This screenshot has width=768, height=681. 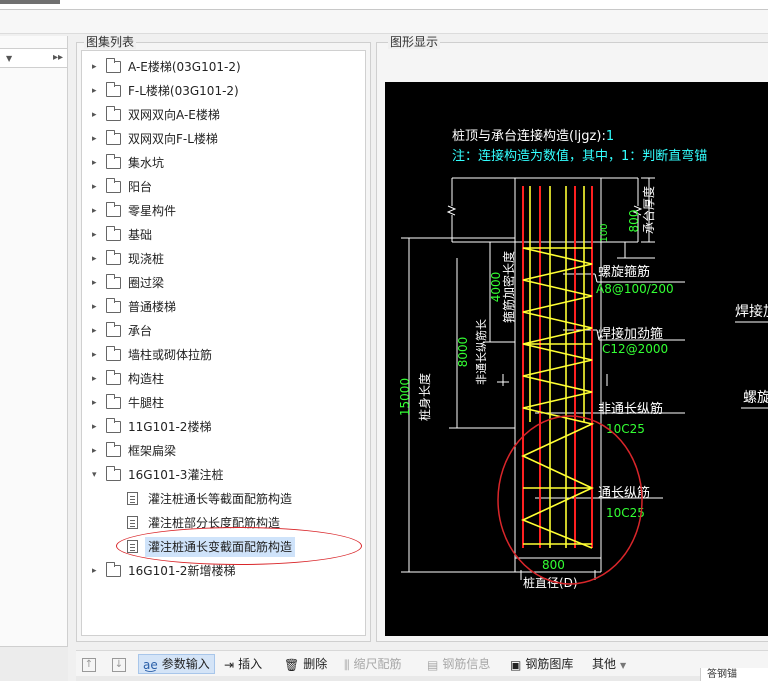 What do you see at coordinates (58, 57) in the screenshot?
I see `double-chevron-right-icon: ▸▸` at bounding box center [58, 57].